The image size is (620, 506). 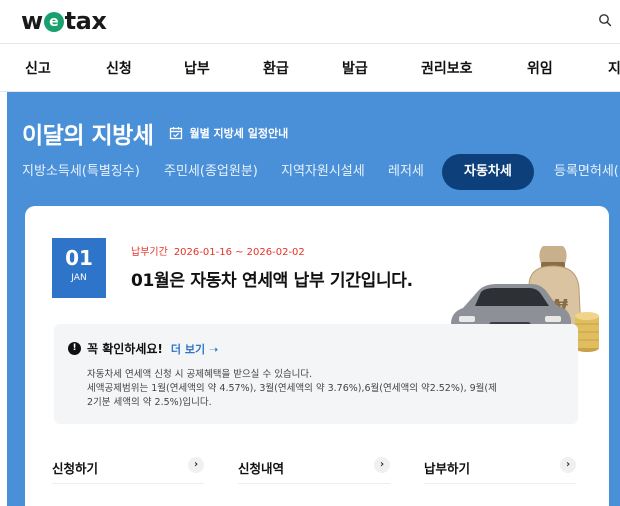 I want to click on payment-period-value: 2026-01-16 ~ 2026-02-02, so click(x=239, y=252).